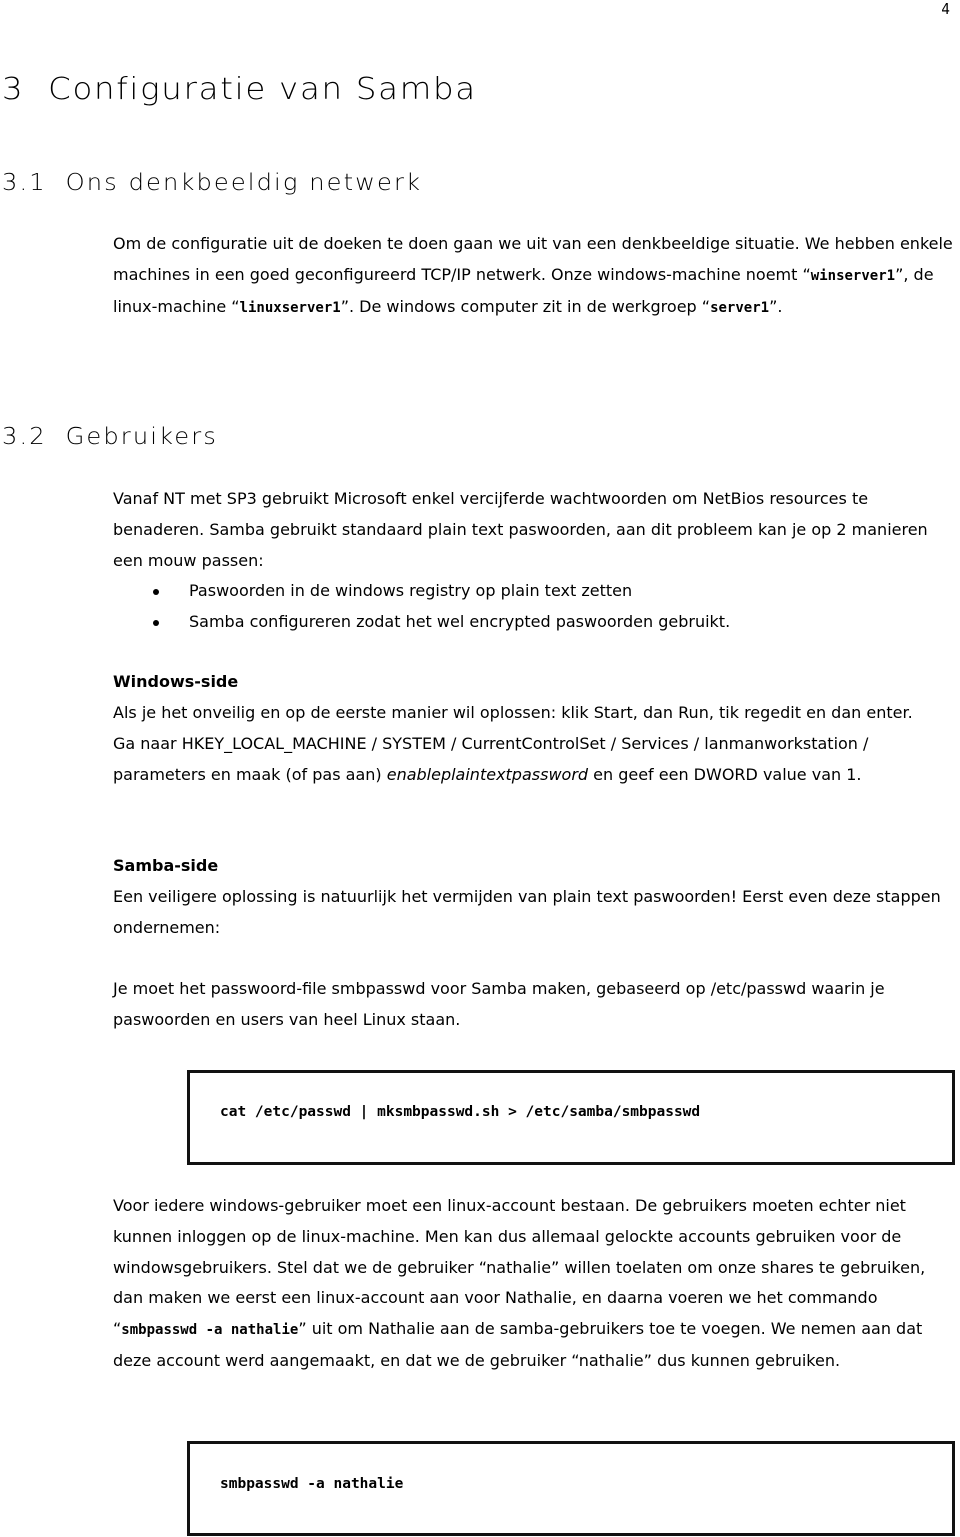 This screenshot has height=1537, width=960. I want to click on section-number: 3.1, so click(24, 183).